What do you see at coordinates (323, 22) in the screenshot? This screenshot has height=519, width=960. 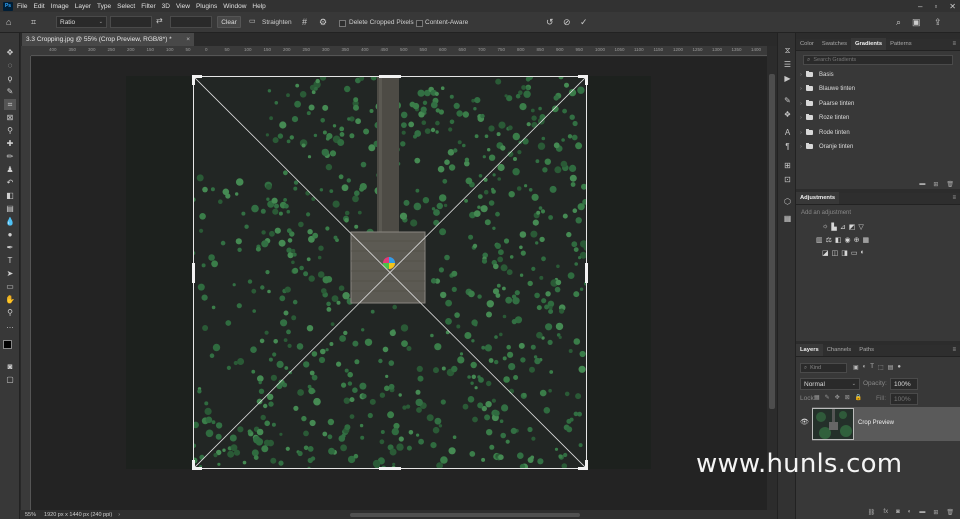 I see `gear-icon: ⚙` at bounding box center [323, 22].